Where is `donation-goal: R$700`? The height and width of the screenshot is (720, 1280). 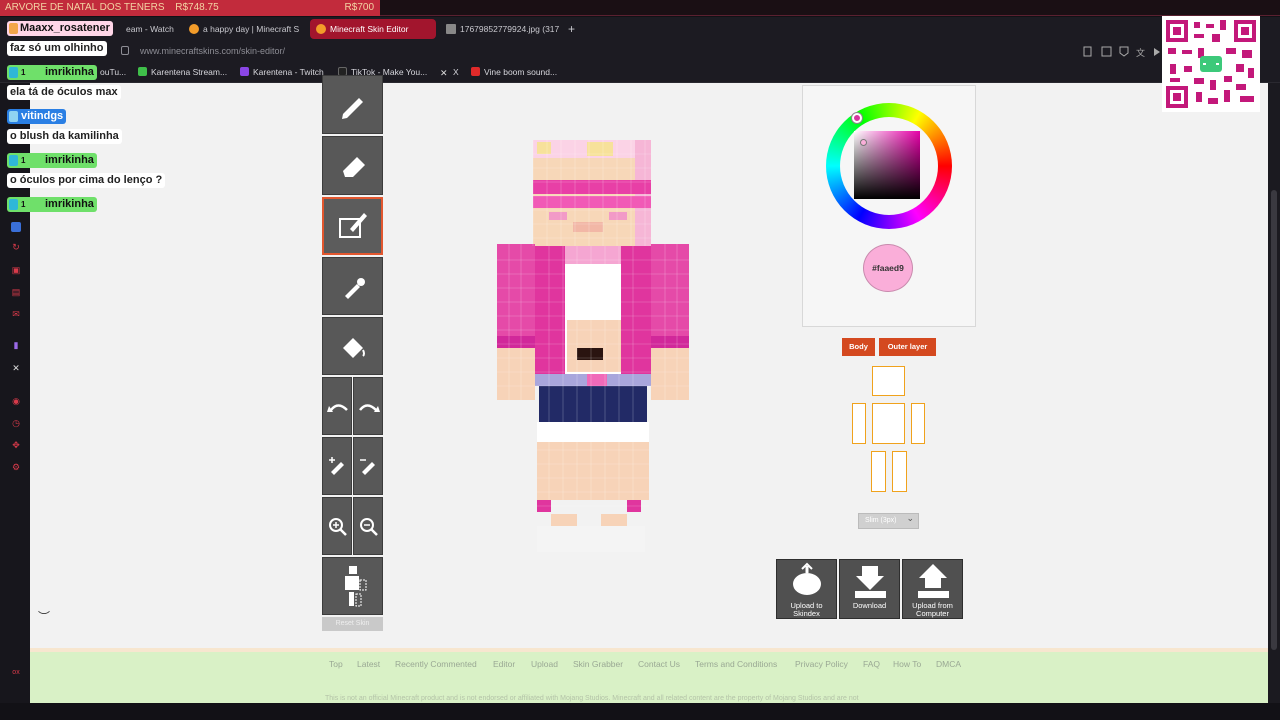
donation-goal: R$700 is located at coordinates (359, 7).